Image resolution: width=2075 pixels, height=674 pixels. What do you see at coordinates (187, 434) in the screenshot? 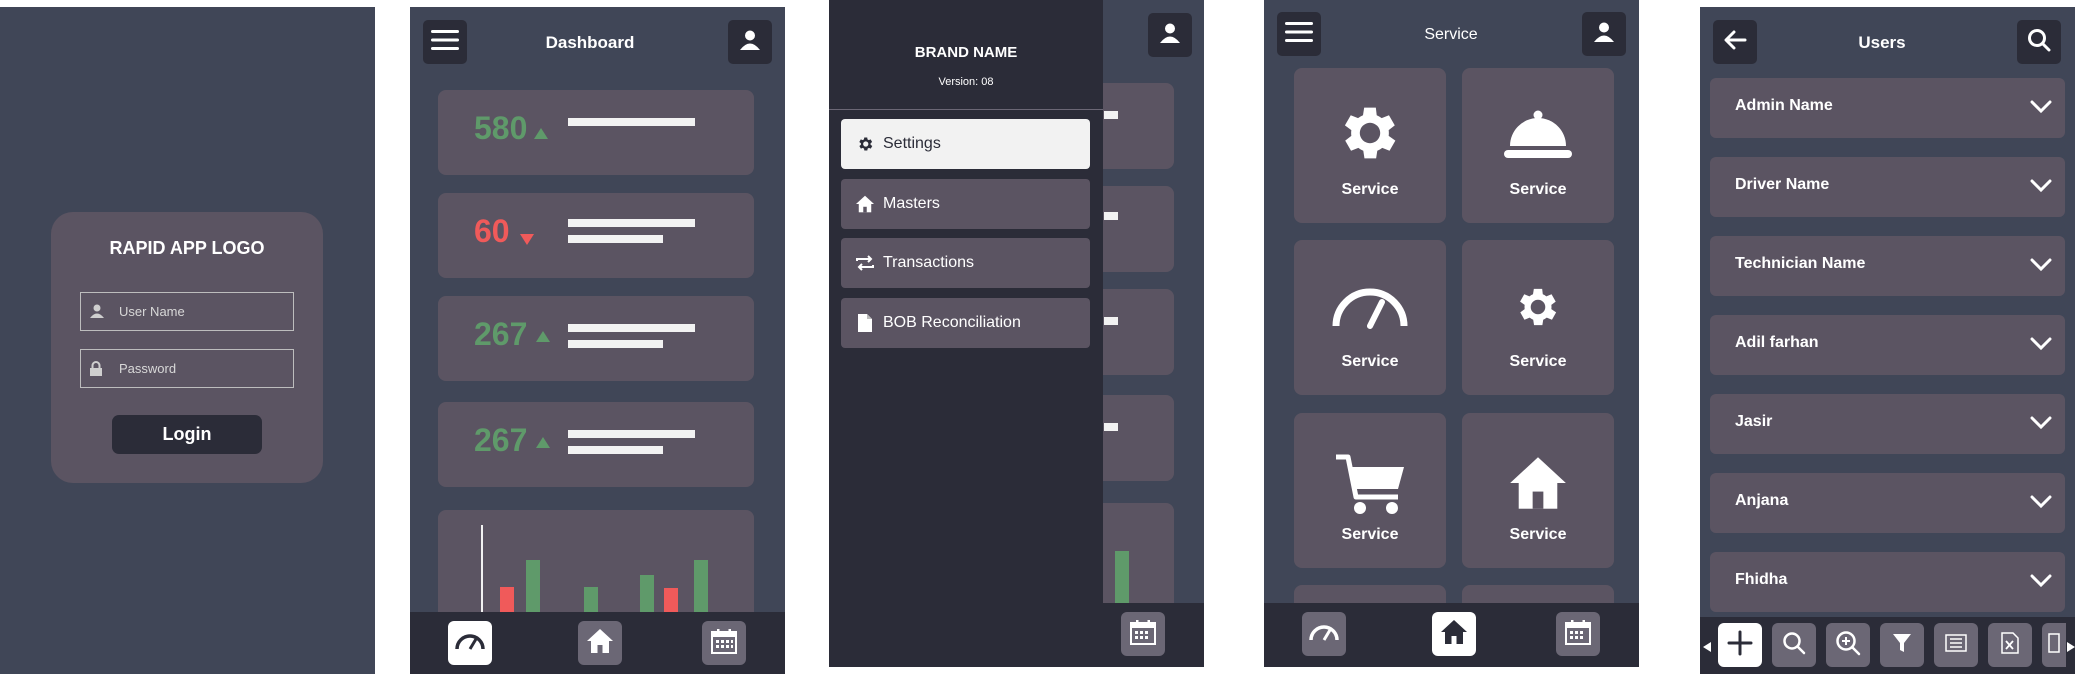
I see `login-button: Login` at bounding box center [187, 434].